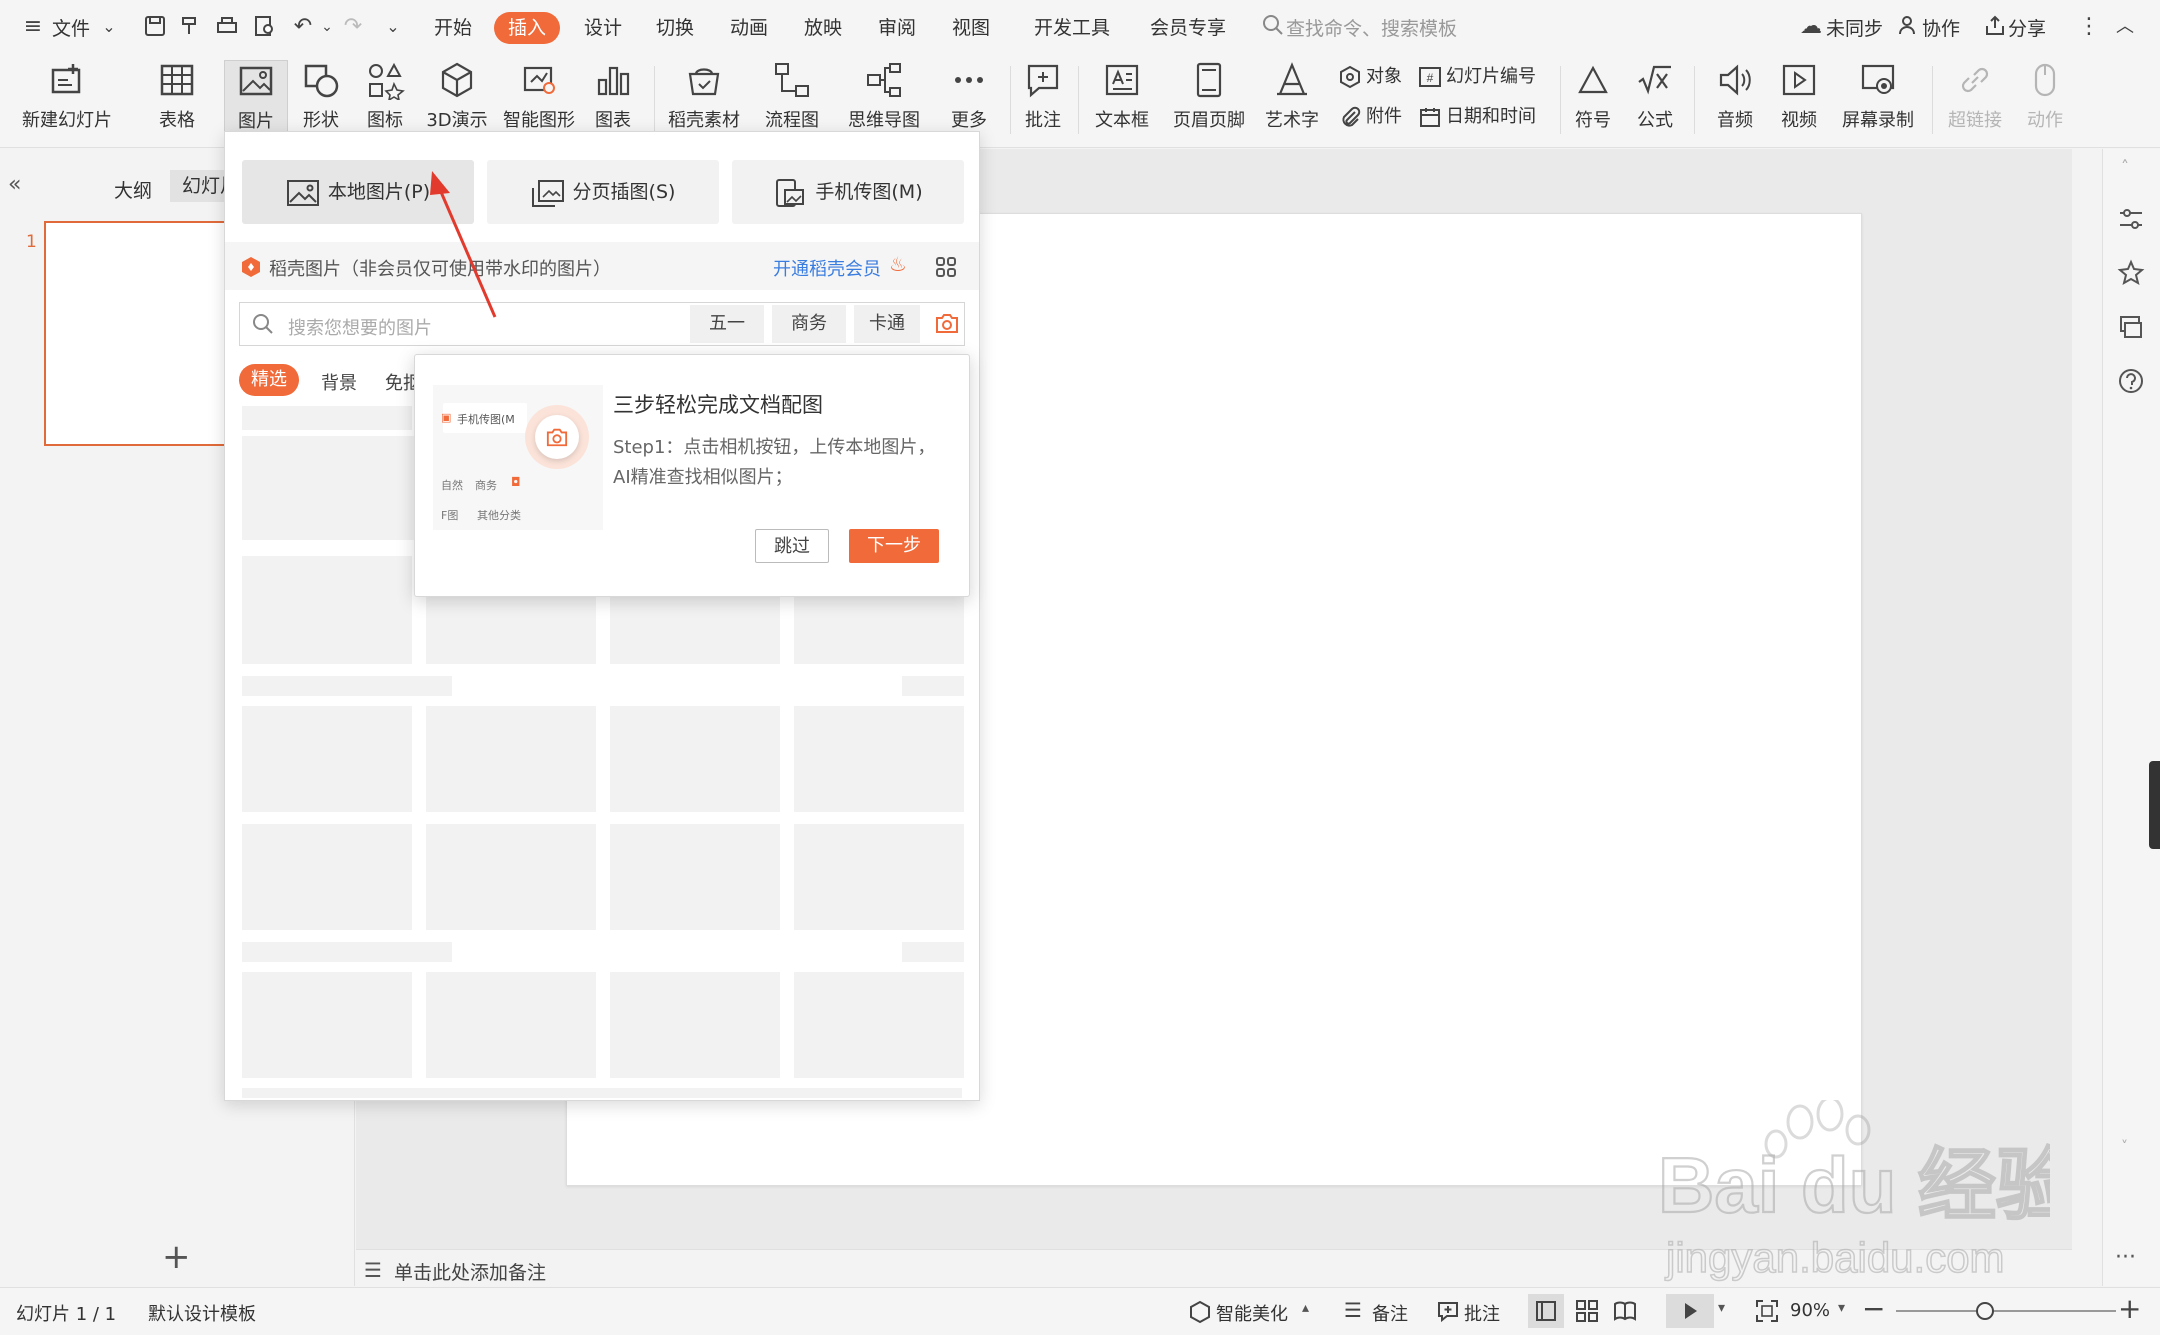 This screenshot has height=1335, width=2160. Describe the element at coordinates (353, 27) in the screenshot. I see `redo-icon: ↷` at that location.